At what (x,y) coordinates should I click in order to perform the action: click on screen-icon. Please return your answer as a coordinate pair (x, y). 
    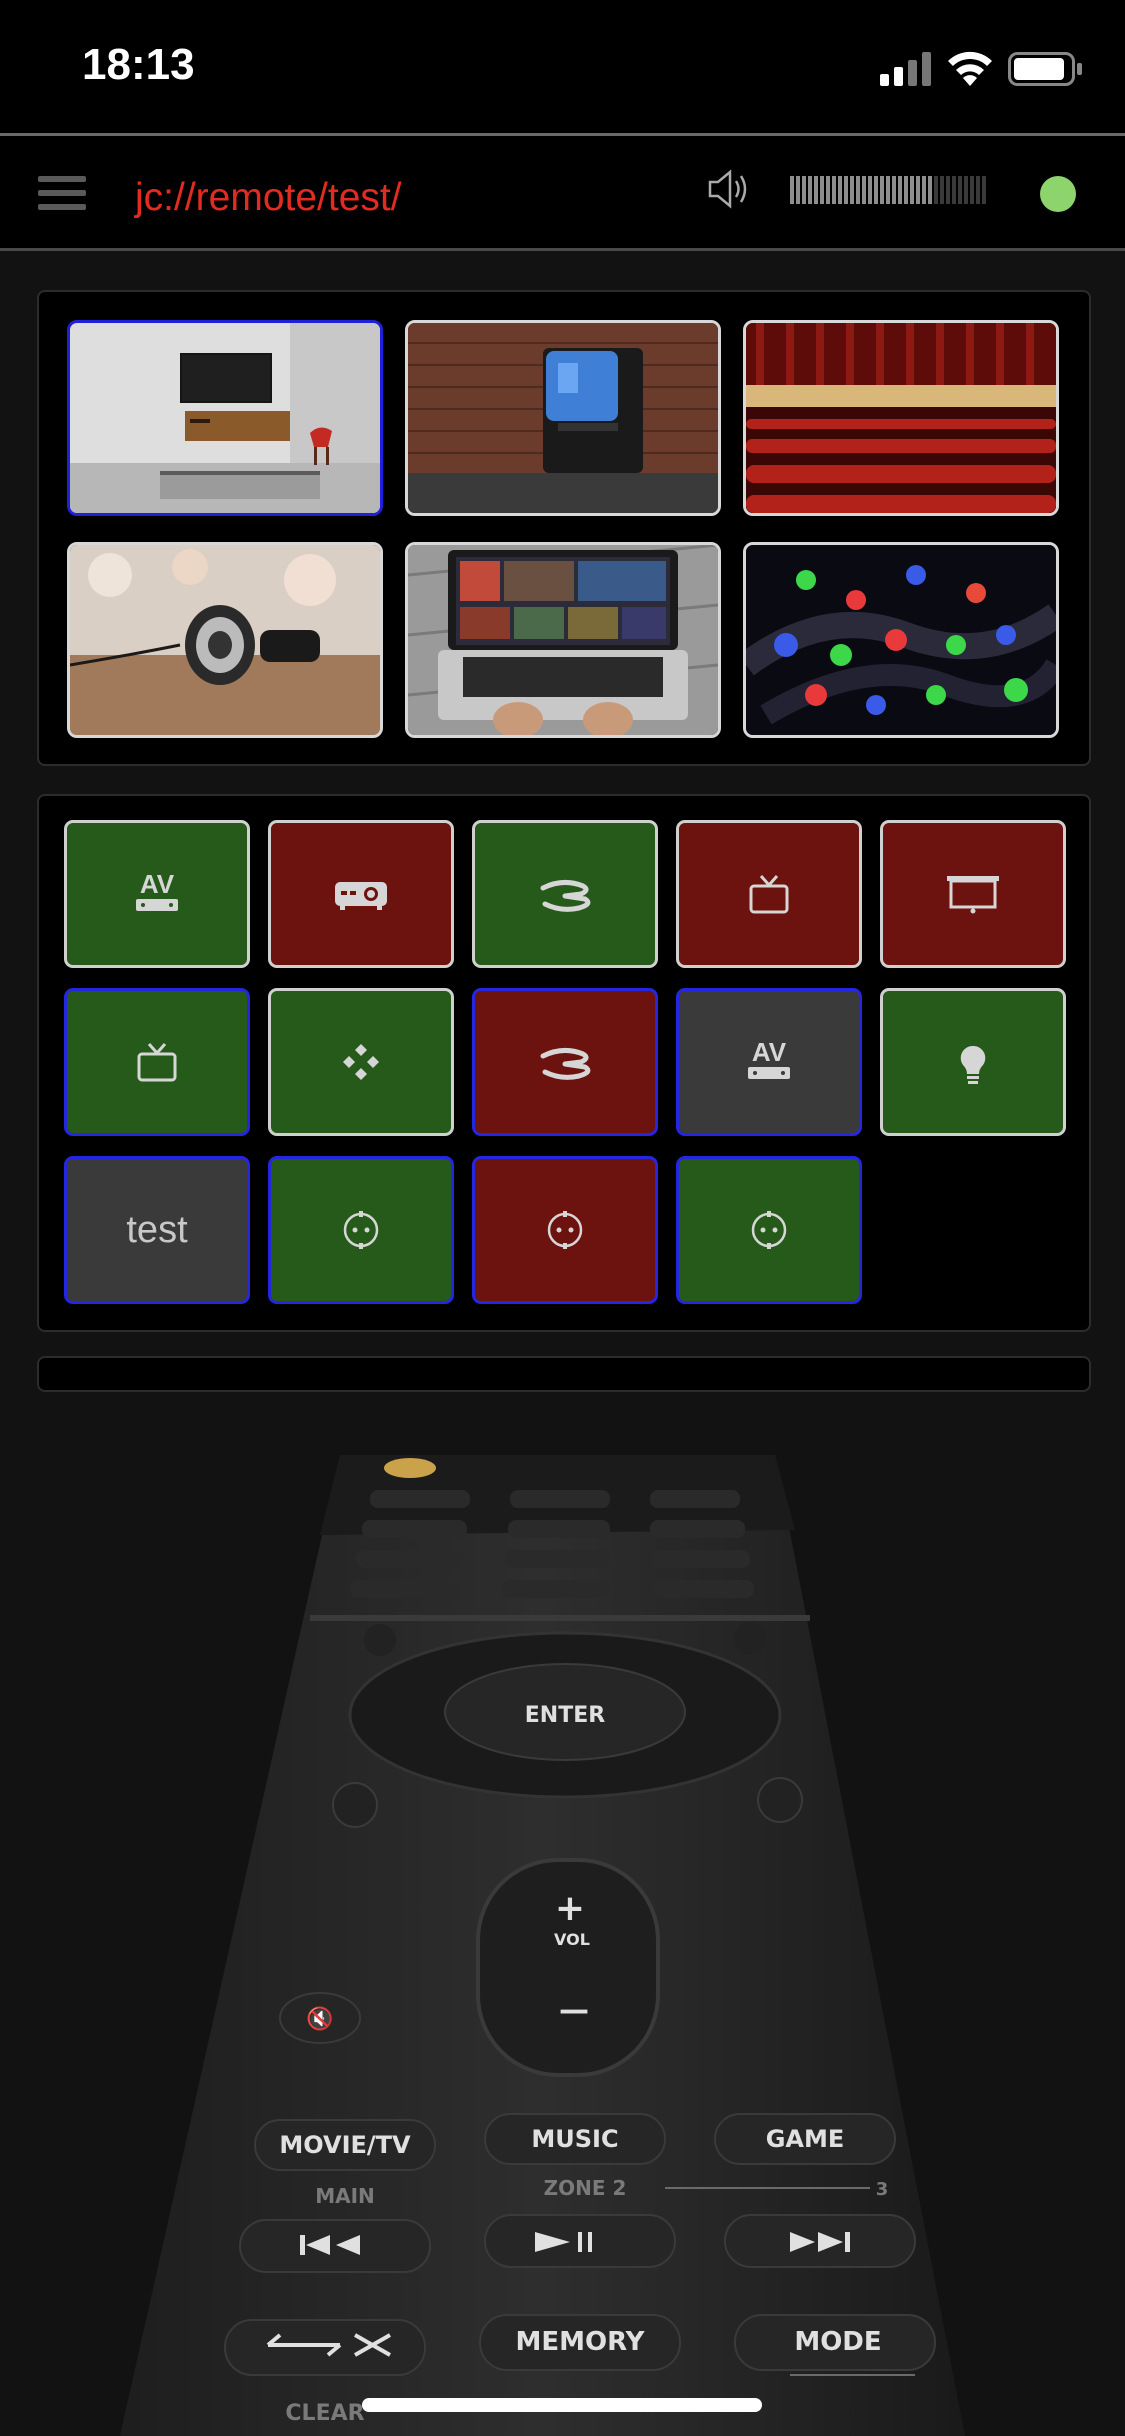
    Looking at the image, I should click on (973, 895).